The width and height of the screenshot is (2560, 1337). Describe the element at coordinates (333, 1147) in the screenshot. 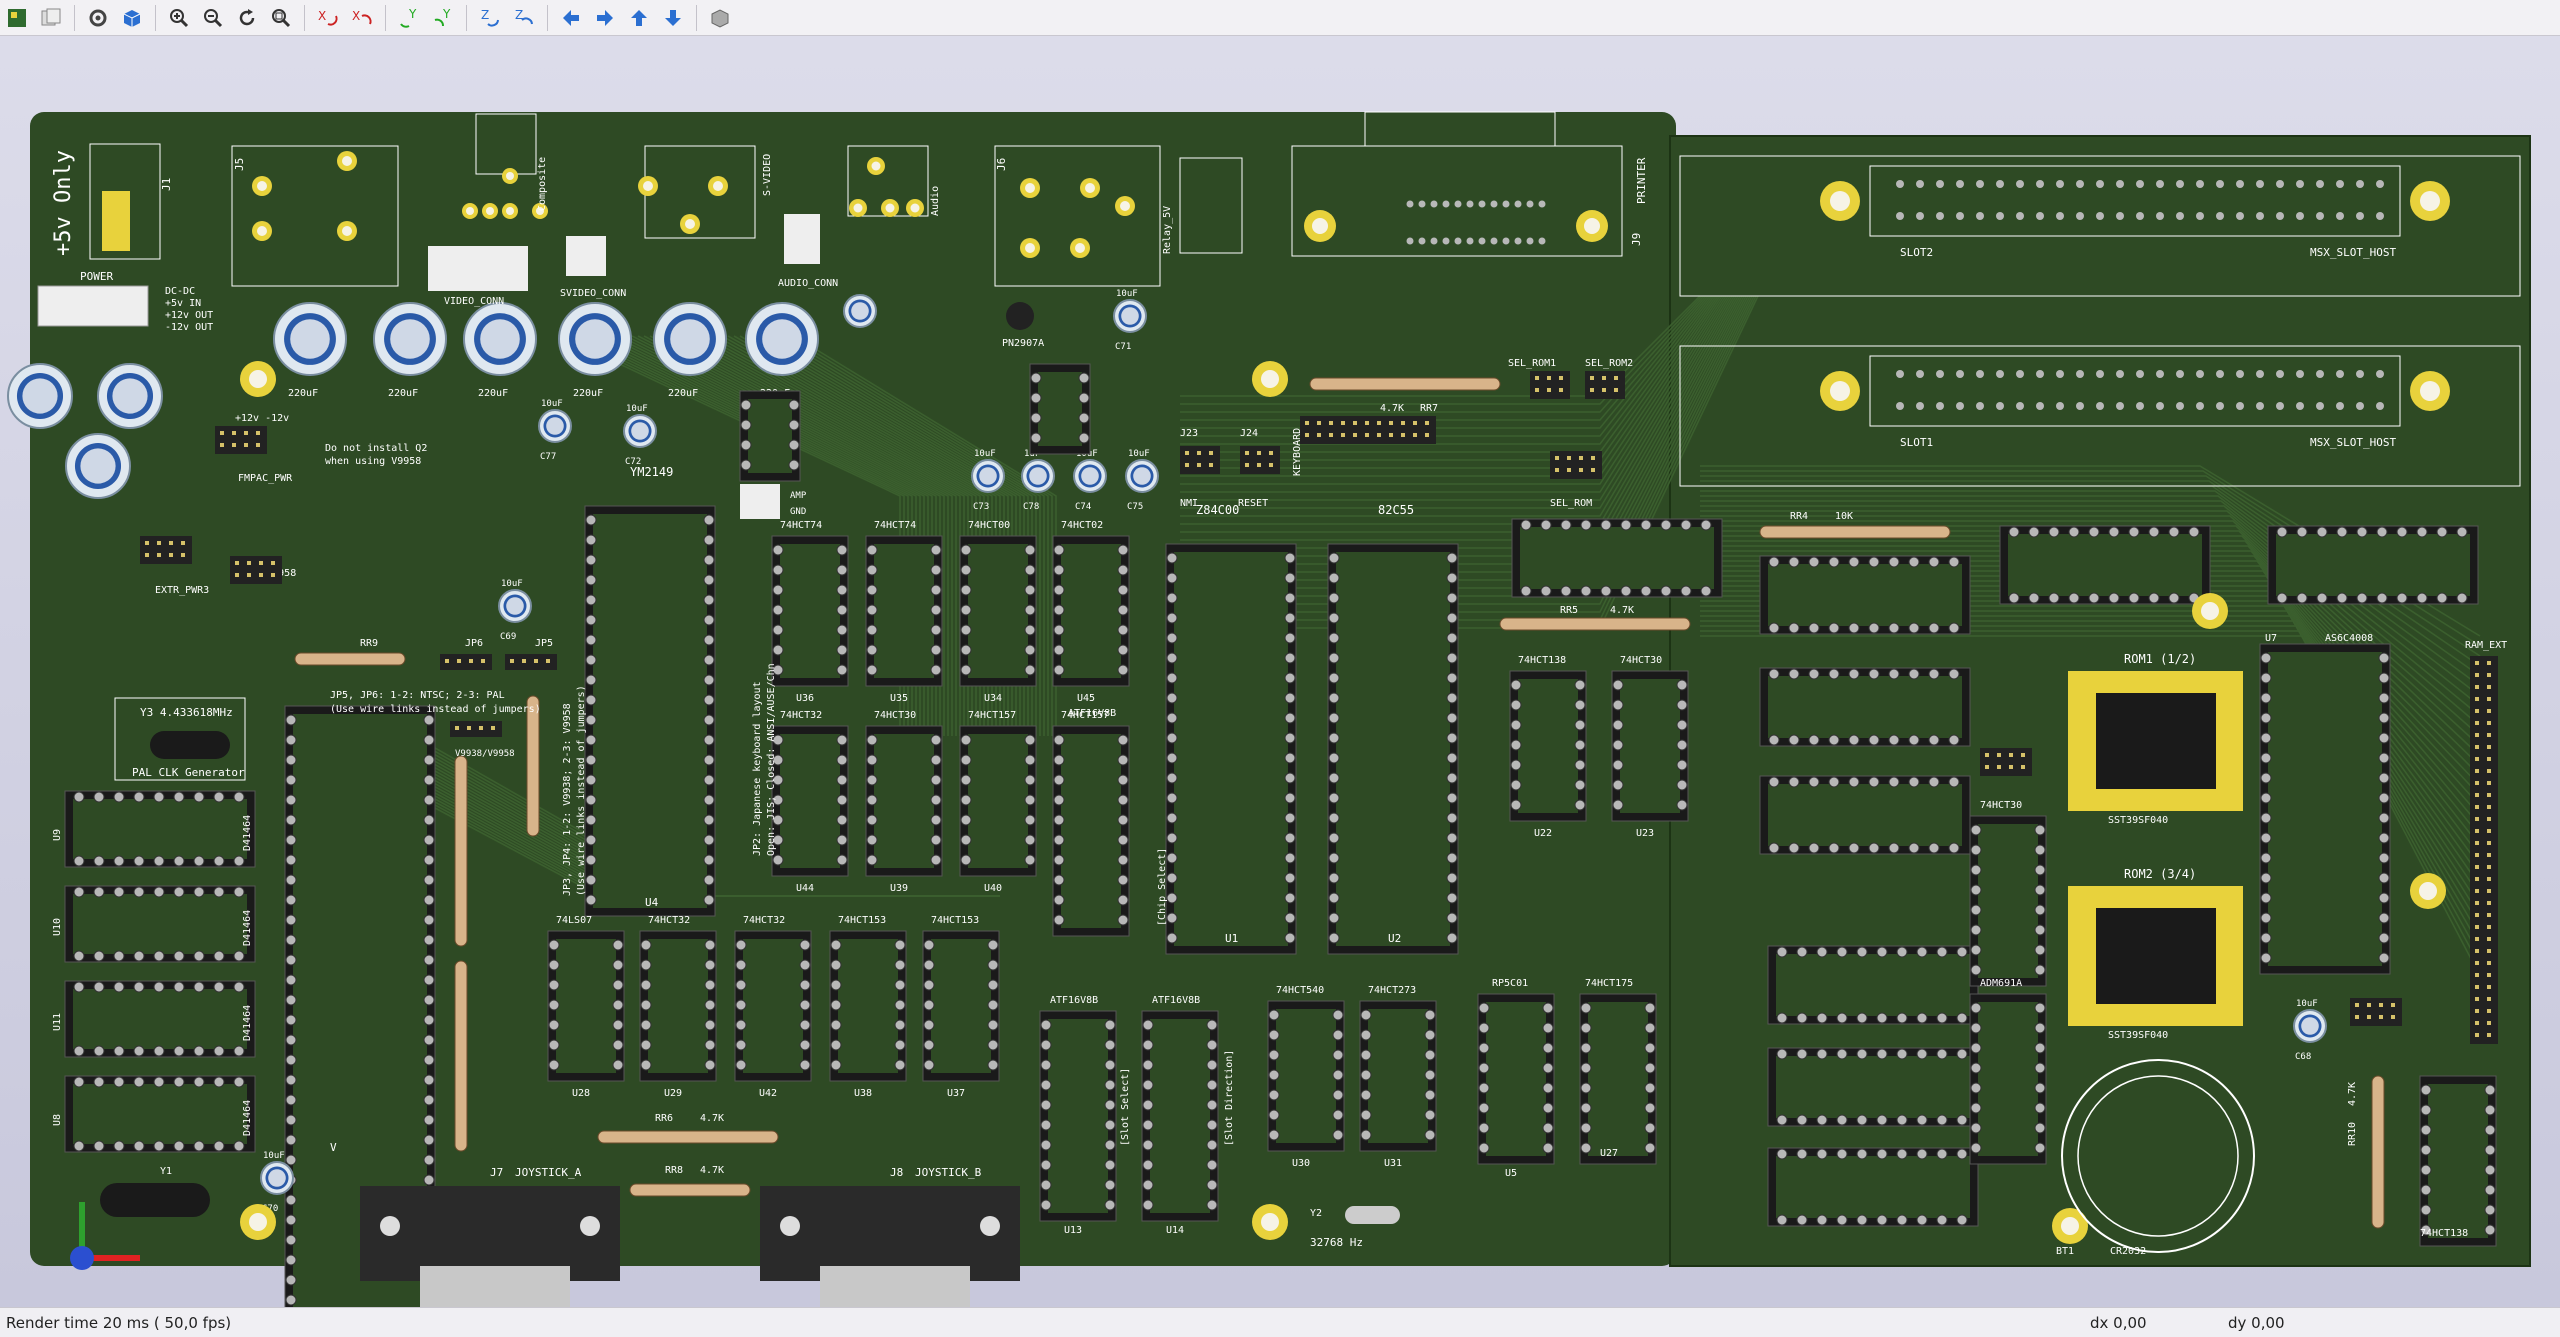

I see `silk-label: V` at that location.